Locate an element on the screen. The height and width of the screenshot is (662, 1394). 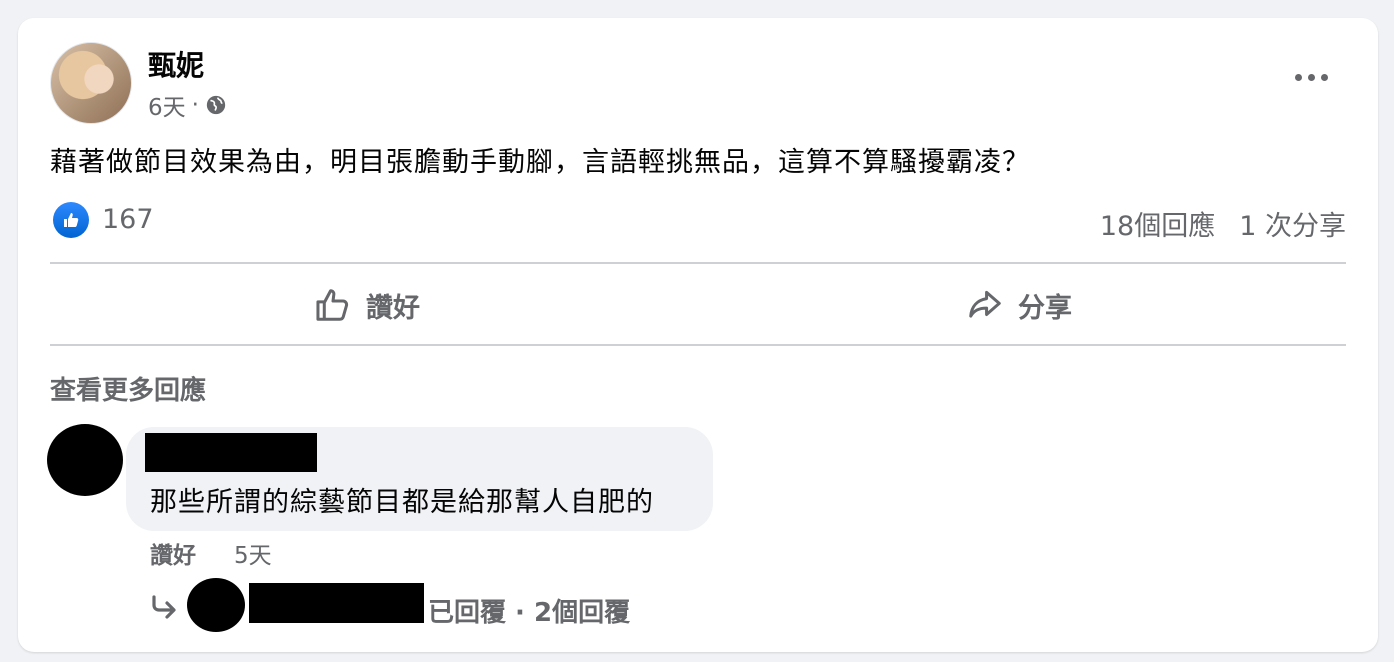
share-arrow-icon is located at coordinates (985, 304).